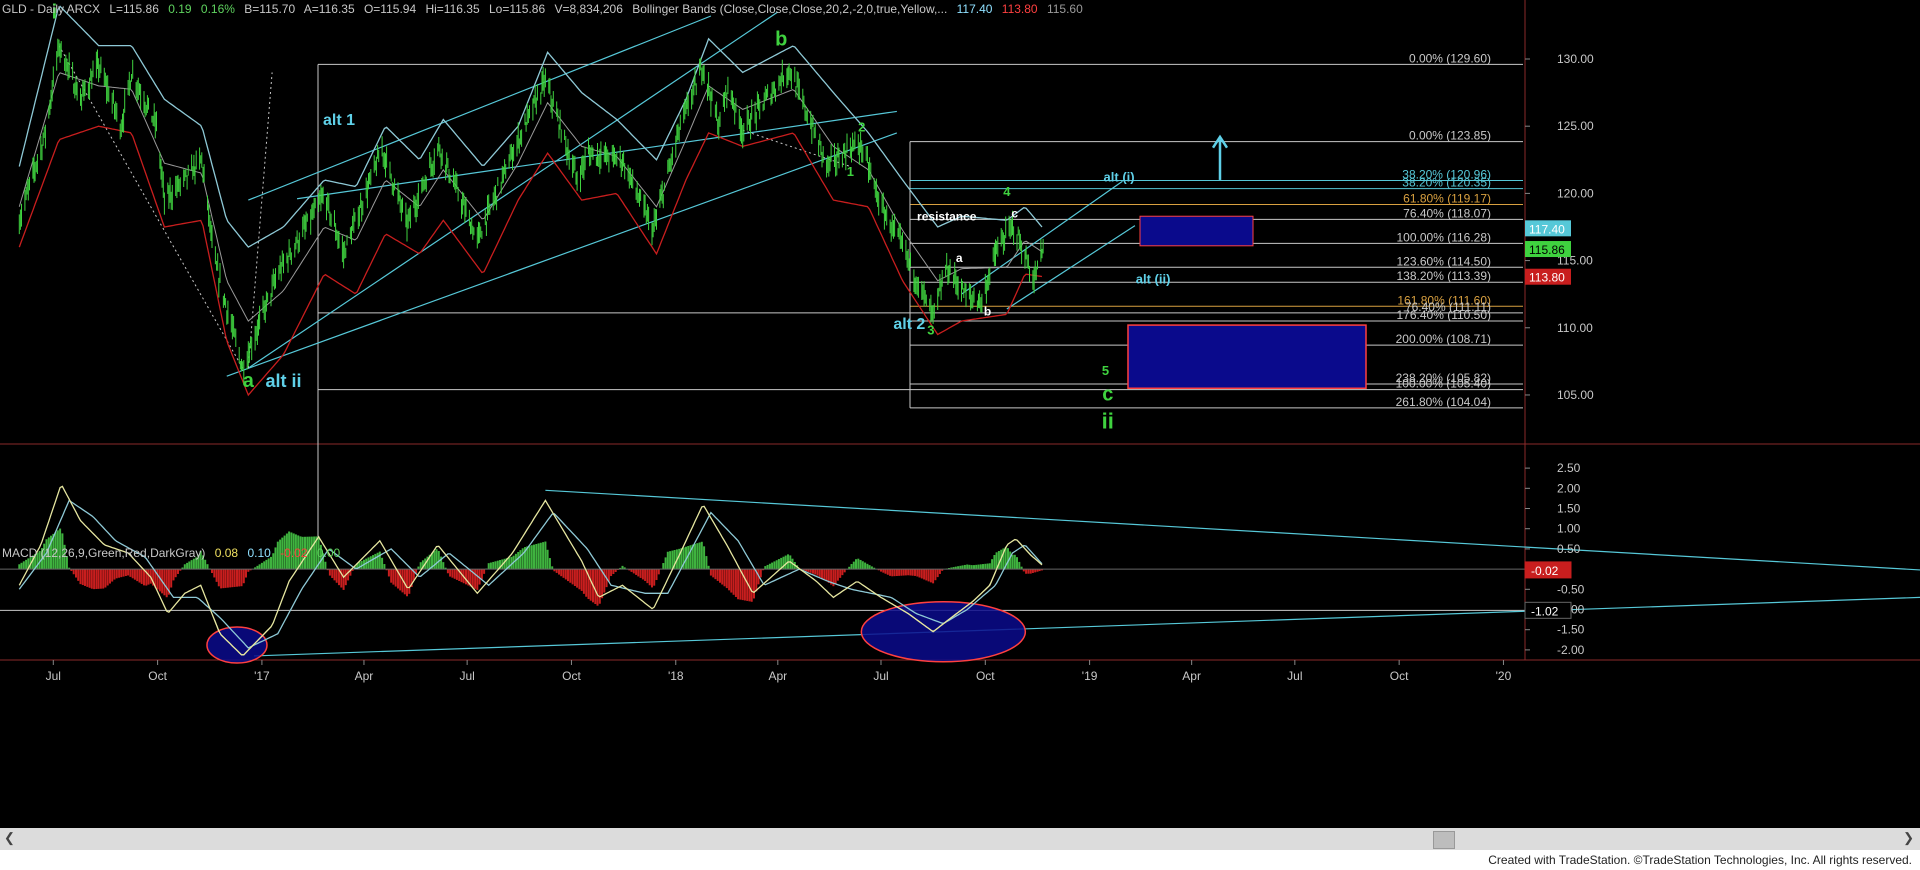 The width and height of the screenshot is (1920, 870). Describe the element at coordinates (270, 9) in the screenshot. I see `bid-price: B=115.70` at that location.